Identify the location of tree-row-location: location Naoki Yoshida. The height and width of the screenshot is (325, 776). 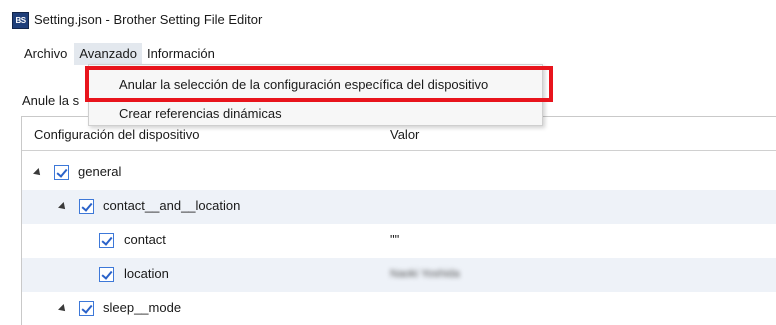
(399, 275).